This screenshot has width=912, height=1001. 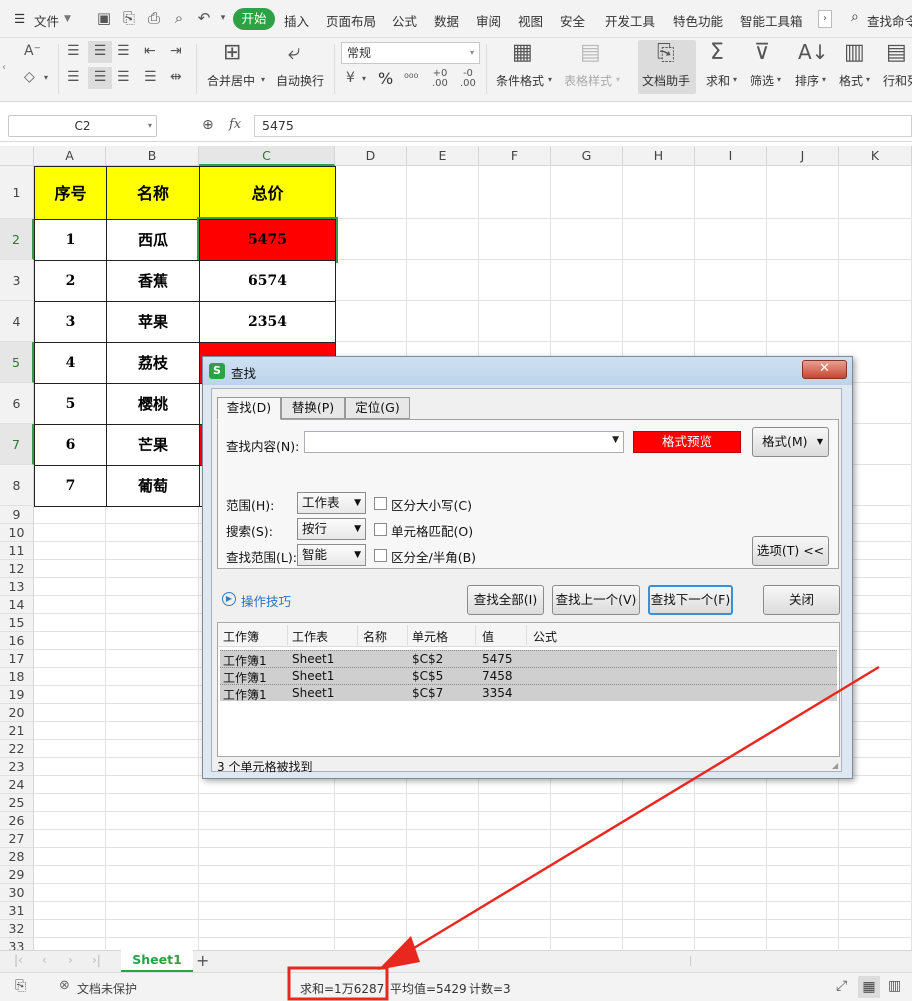 I want to click on row-header-29: 29, so click(x=17, y=875).